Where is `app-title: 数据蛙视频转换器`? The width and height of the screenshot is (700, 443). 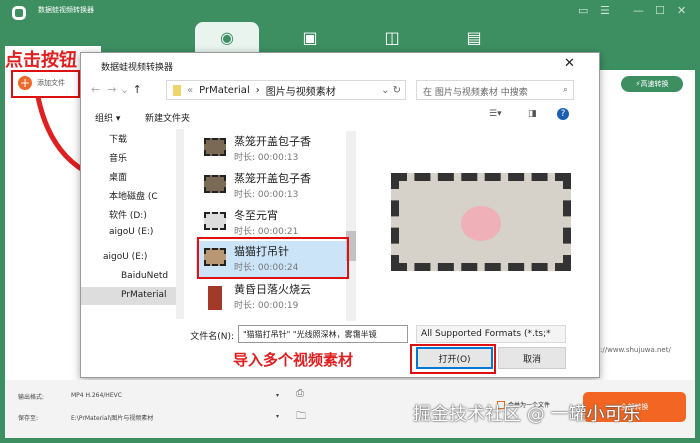
app-title: 数据蛙视频转换器 is located at coordinates (66, 10).